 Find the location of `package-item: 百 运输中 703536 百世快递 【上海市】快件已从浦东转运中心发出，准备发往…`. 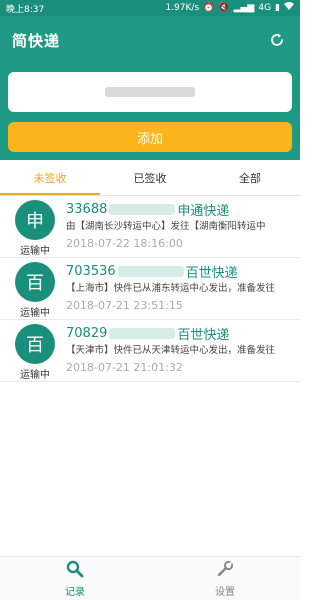

package-item: 百 运输中 703536 百世快递 【上海市】快件已从浦东转运中心发出，准备发往… is located at coordinates (150, 289).